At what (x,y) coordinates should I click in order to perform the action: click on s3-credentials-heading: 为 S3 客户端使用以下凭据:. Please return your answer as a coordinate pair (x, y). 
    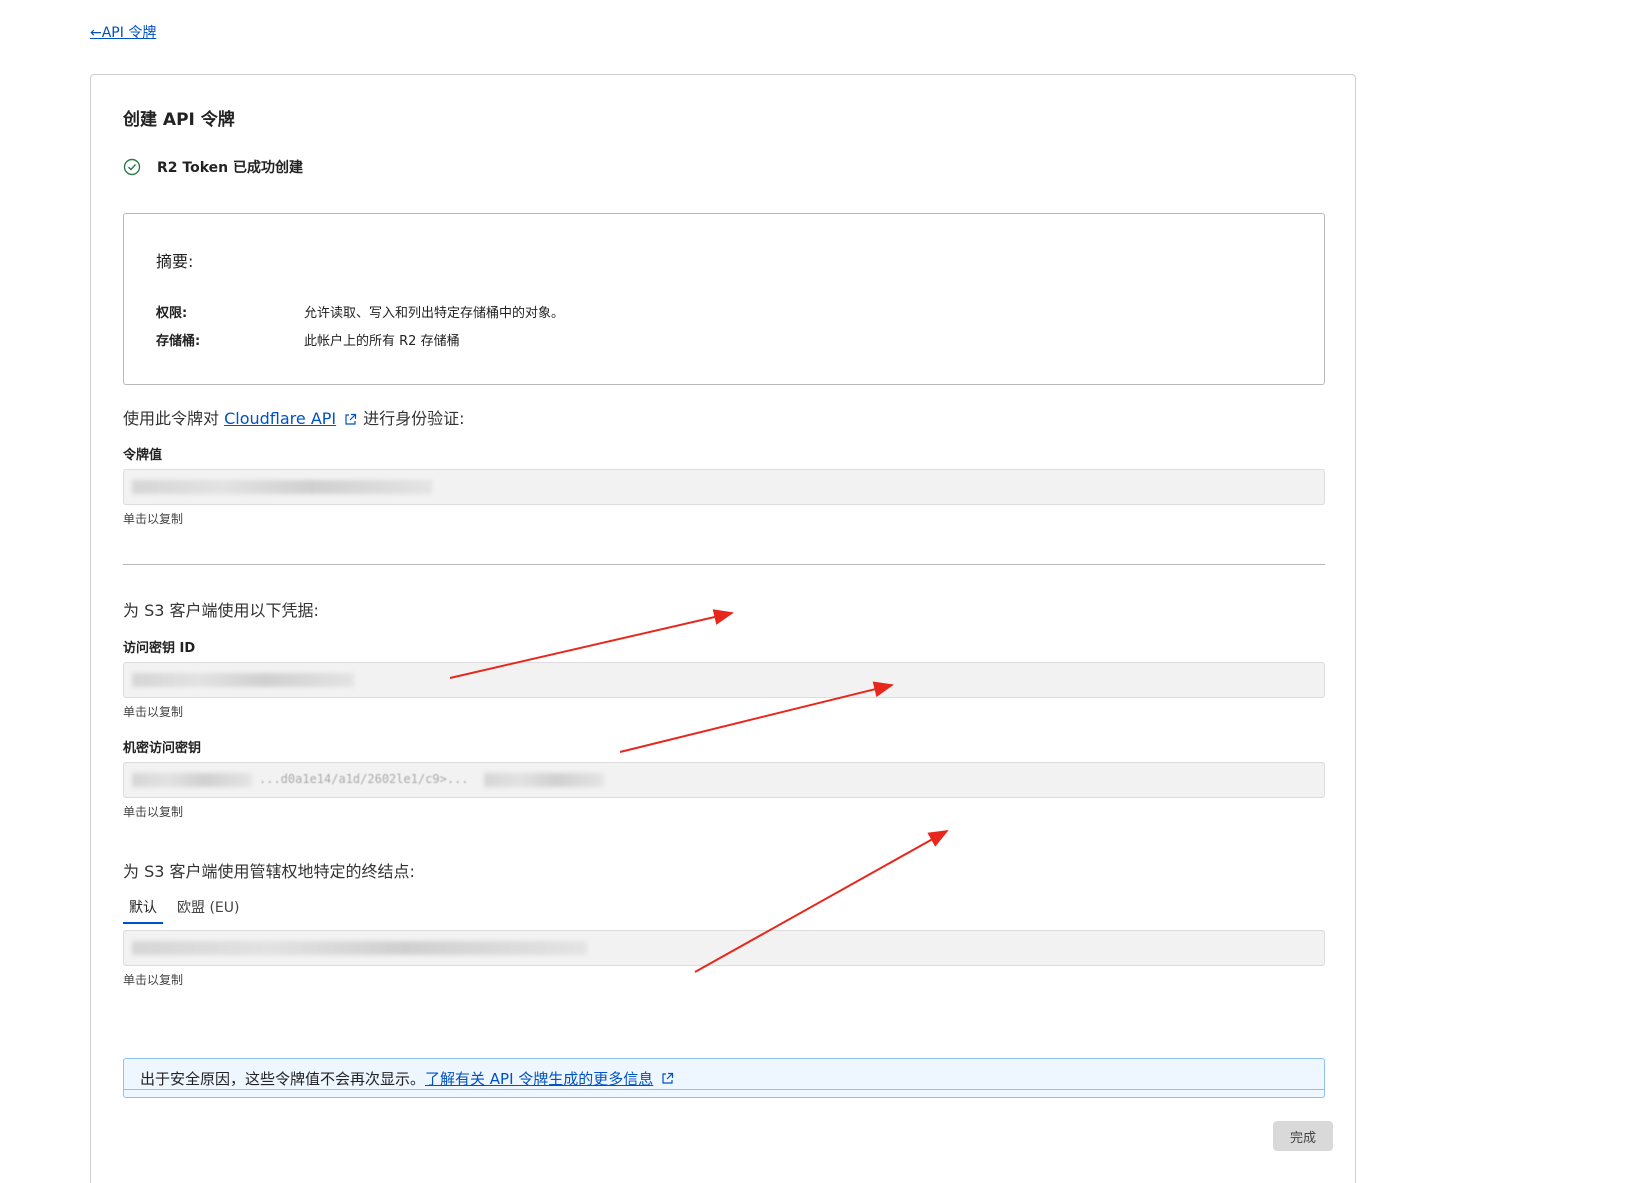
    Looking at the image, I should click on (221, 610).